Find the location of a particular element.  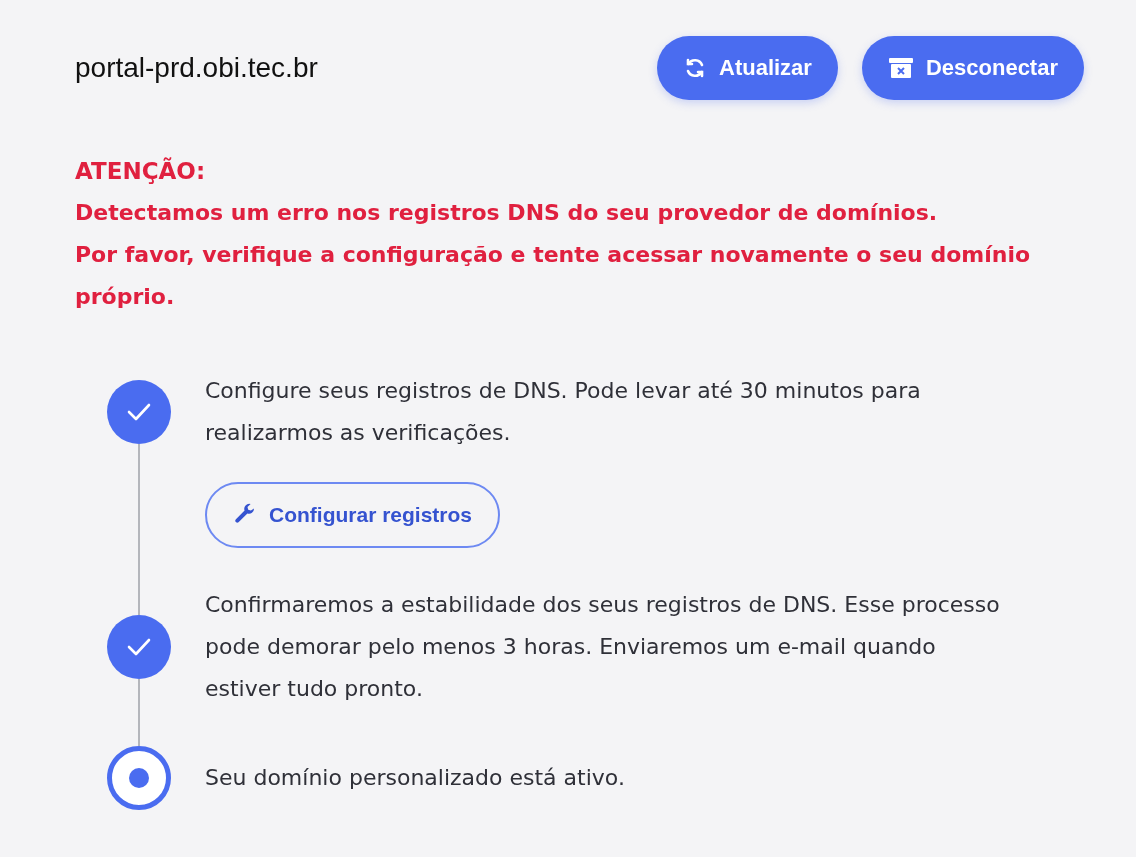

disconnect-button: Desconectar is located at coordinates (972, 68).